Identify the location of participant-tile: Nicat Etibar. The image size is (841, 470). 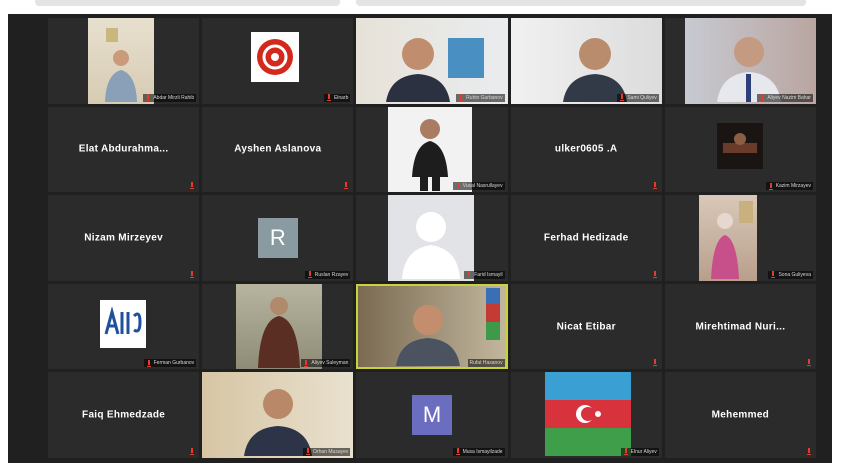
(586, 326).